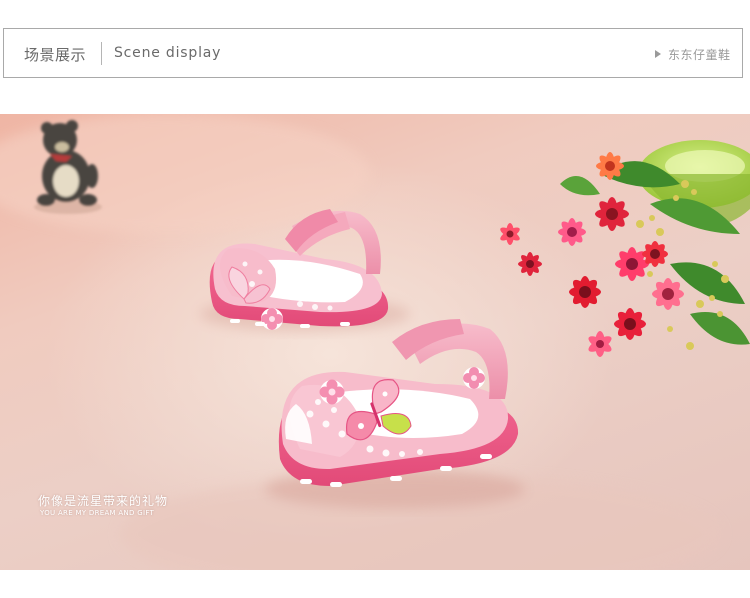 The height and width of the screenshot is (598, 750). What do you see at coordinates (97, 513) in the screenshot?
I see `photo-caption-en: YOU ARE MY DREAM AND GIFT` at bounding box center [97, 513].